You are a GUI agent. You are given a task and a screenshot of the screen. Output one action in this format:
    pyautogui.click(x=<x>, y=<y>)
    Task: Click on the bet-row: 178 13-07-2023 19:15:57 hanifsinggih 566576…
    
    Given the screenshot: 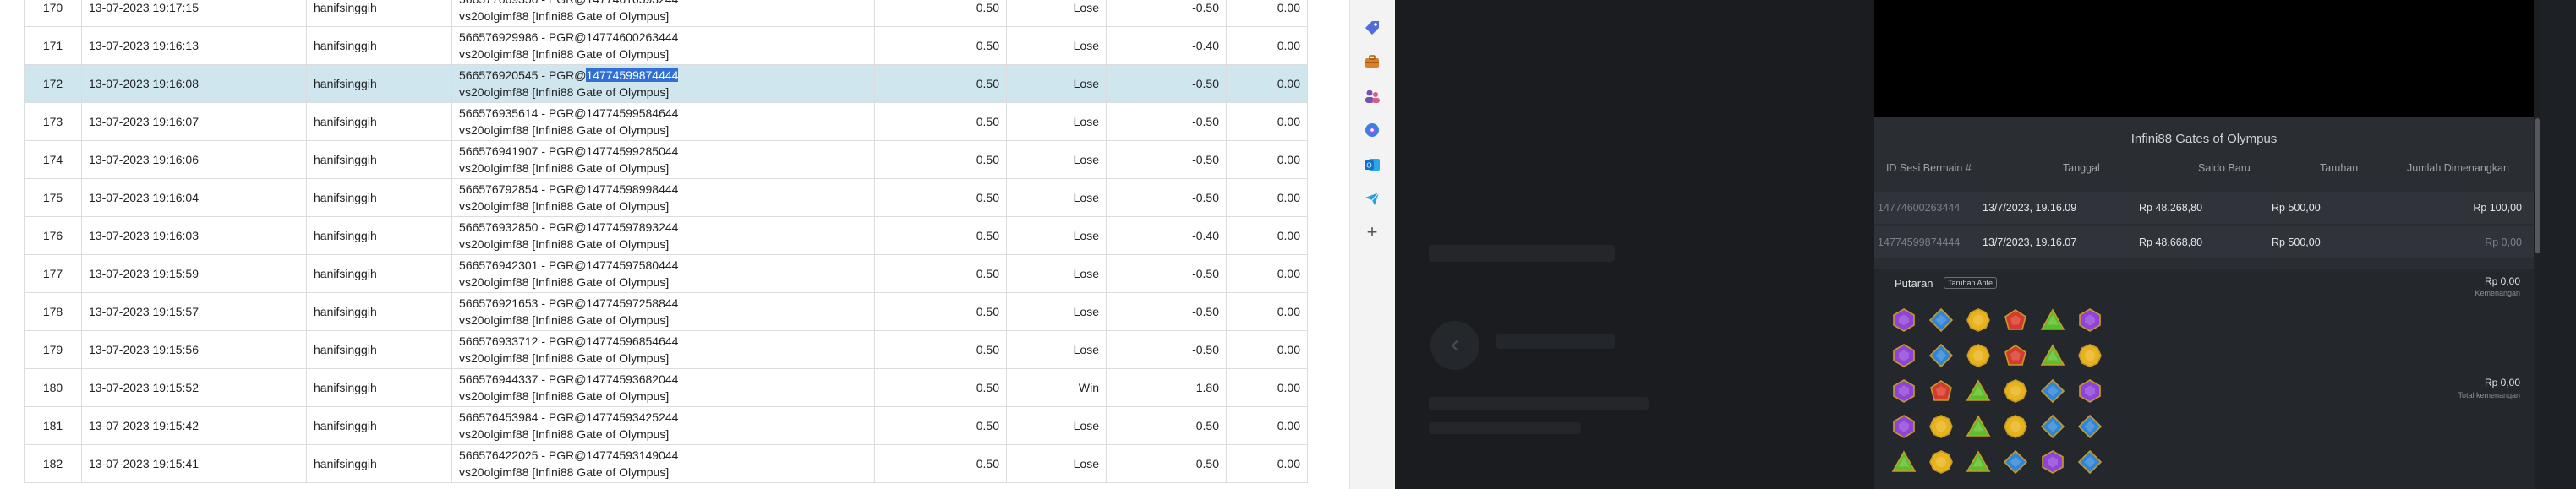 What is the action you would take?
    pyautogui.click(x=666, y=311)
    